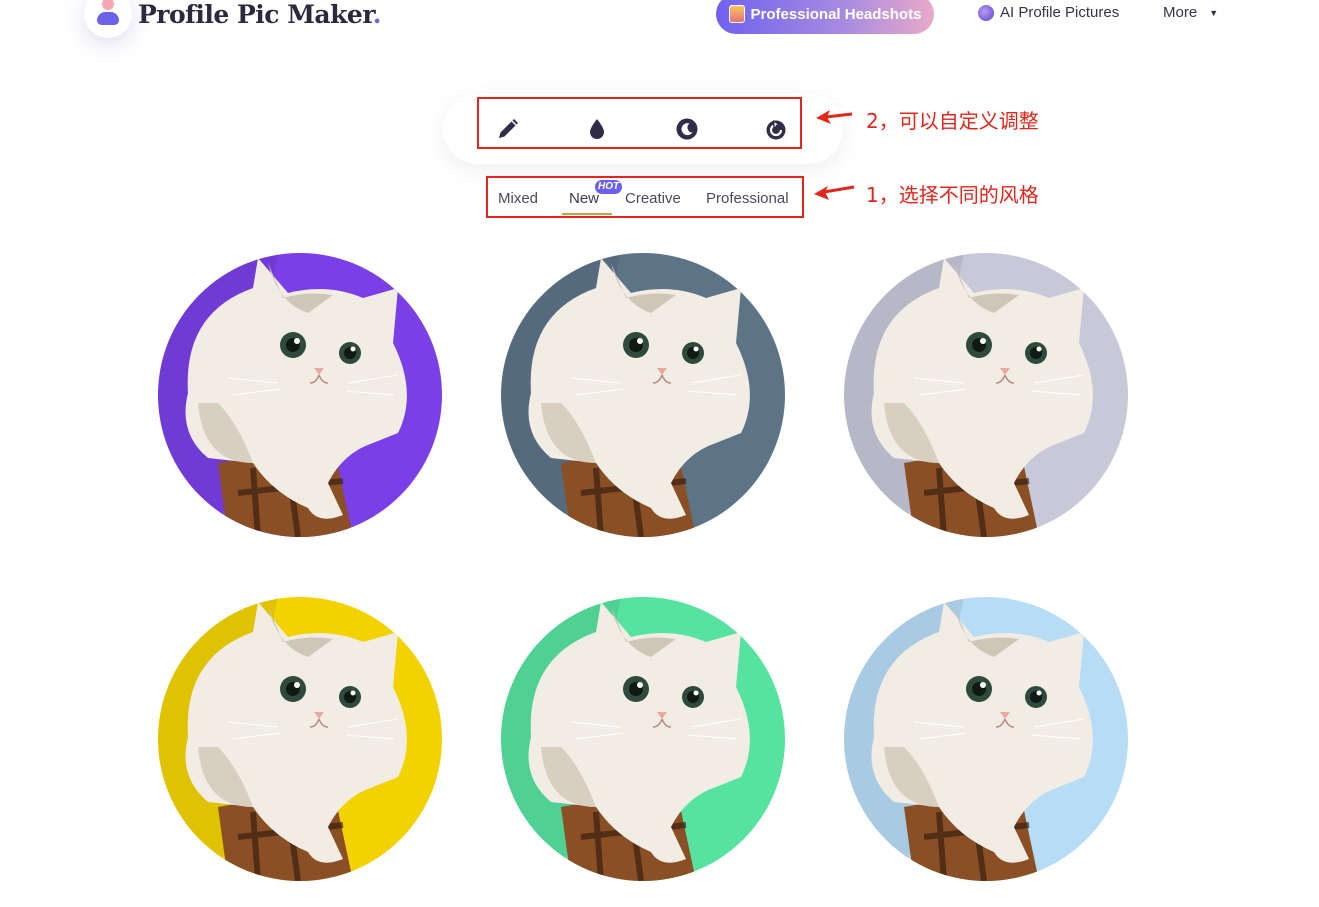 The height and width of the screenshot is (907, 1319). What do you see at coordinates (639, 123) in the screenshot?
I see `annotation-box-toolbar` at bounding box center [639, 123].